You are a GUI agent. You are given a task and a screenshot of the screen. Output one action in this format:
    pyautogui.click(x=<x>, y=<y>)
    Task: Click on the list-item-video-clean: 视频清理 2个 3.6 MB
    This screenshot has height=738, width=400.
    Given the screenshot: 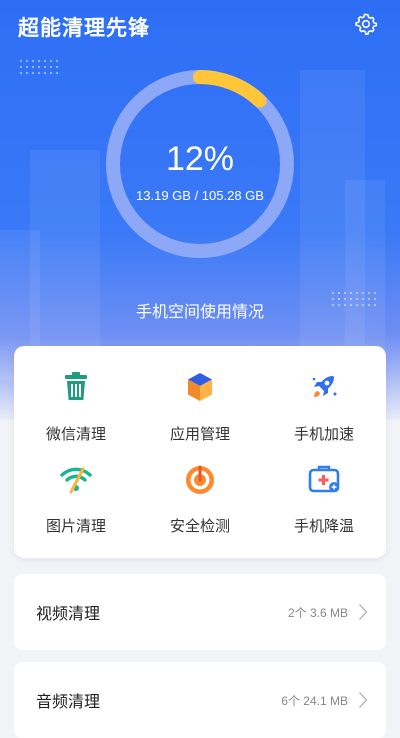 What is the action you would take?
    pyautogui.click(x=200, y=612)
    